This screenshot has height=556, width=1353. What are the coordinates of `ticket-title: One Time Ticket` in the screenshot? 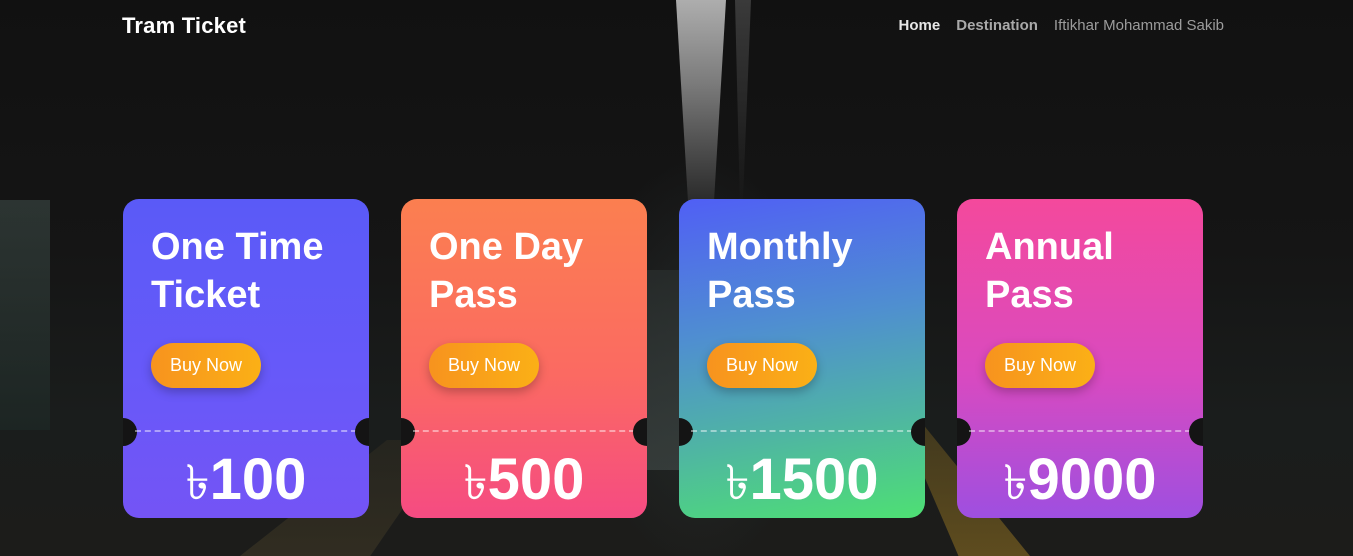 It's located at (237, 271).